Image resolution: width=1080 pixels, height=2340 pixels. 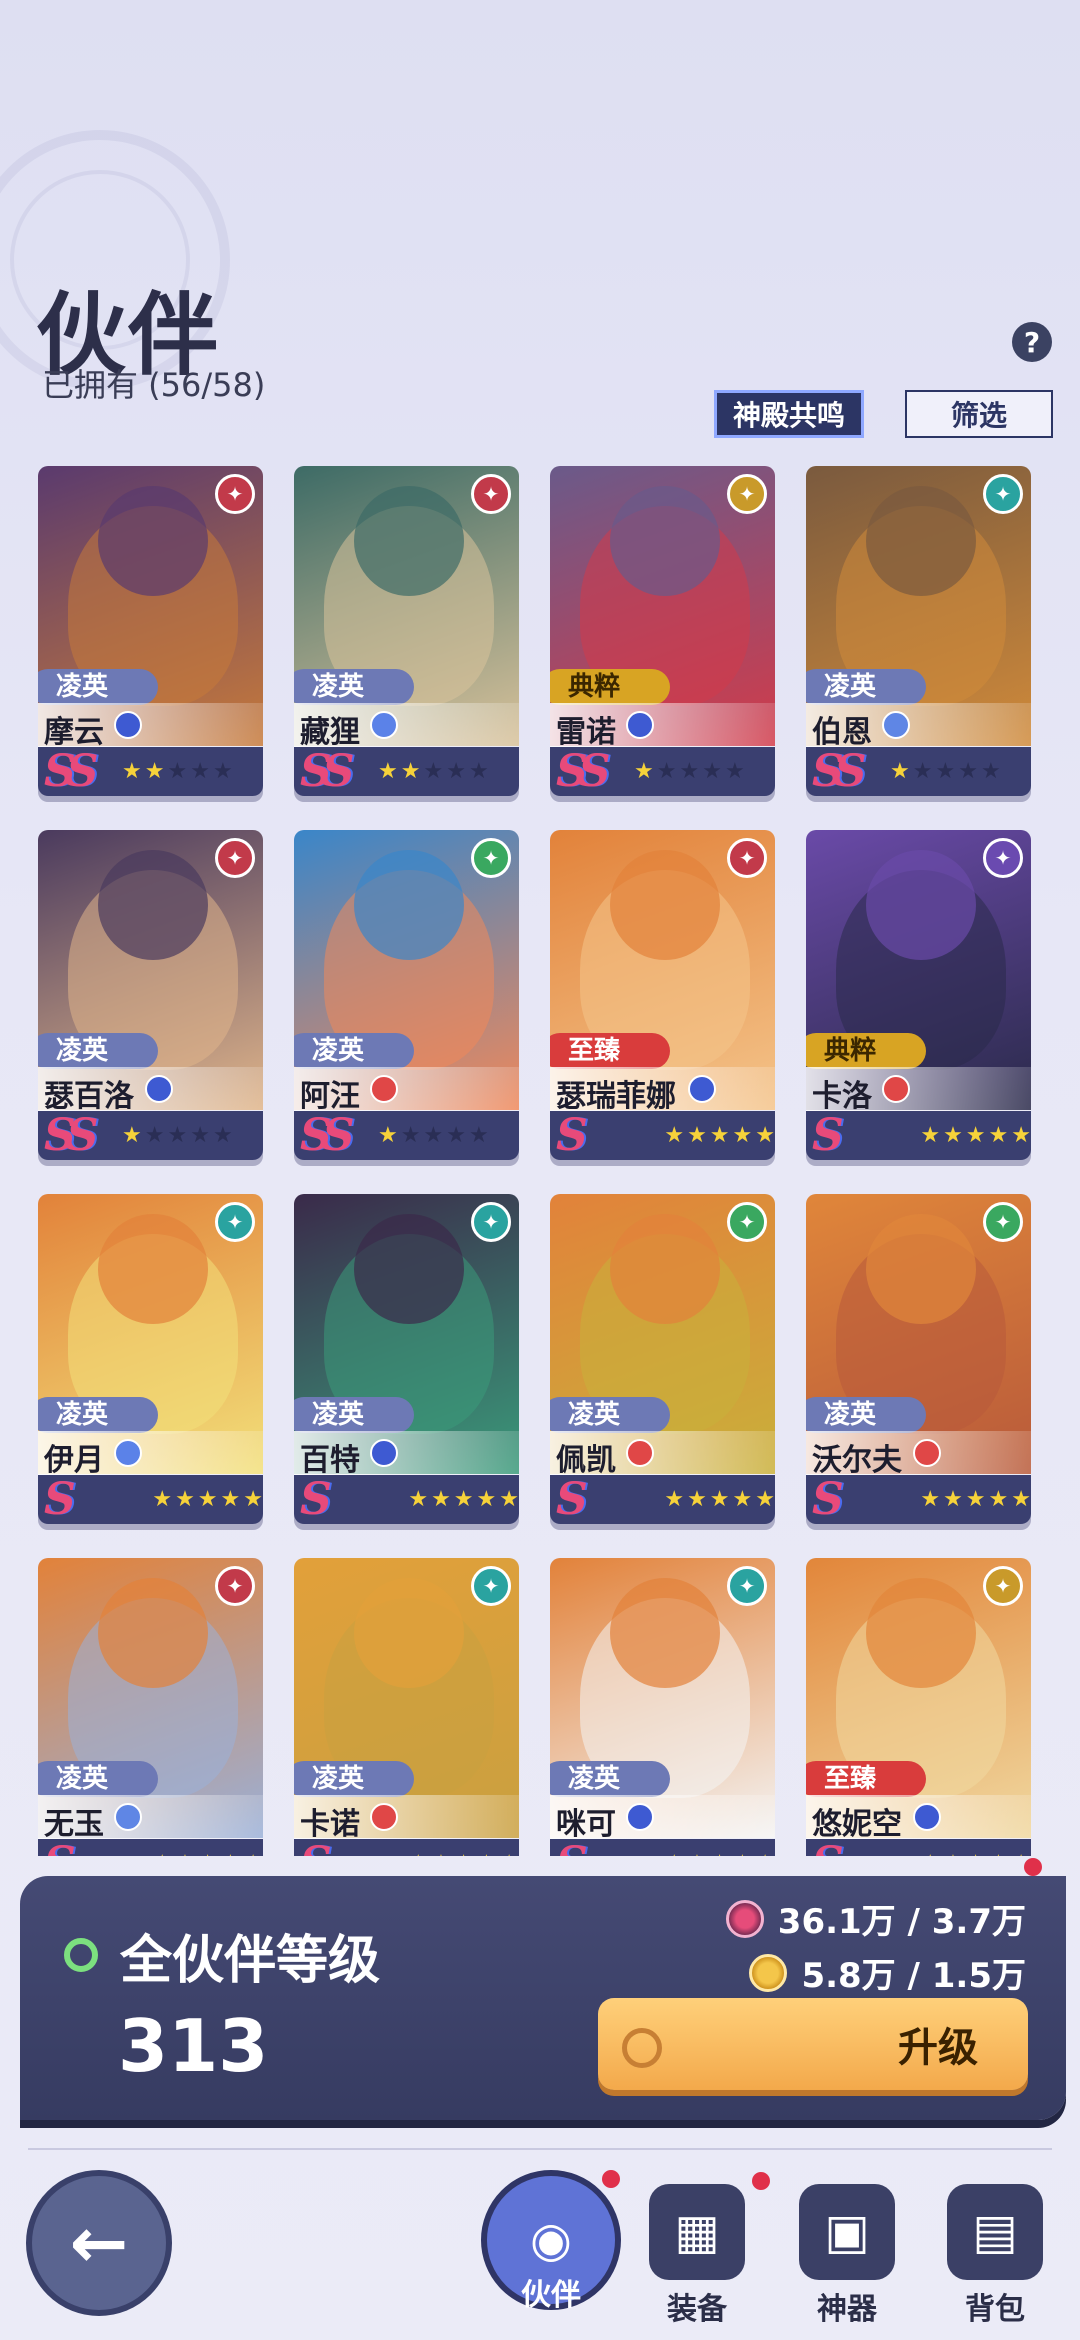 What do you see at coordinates (662, 1707) in the screenshot?
I see `partner-card: ✦ 凌英 咪可 S ★★★★★` at bounding box center [662, 1707].